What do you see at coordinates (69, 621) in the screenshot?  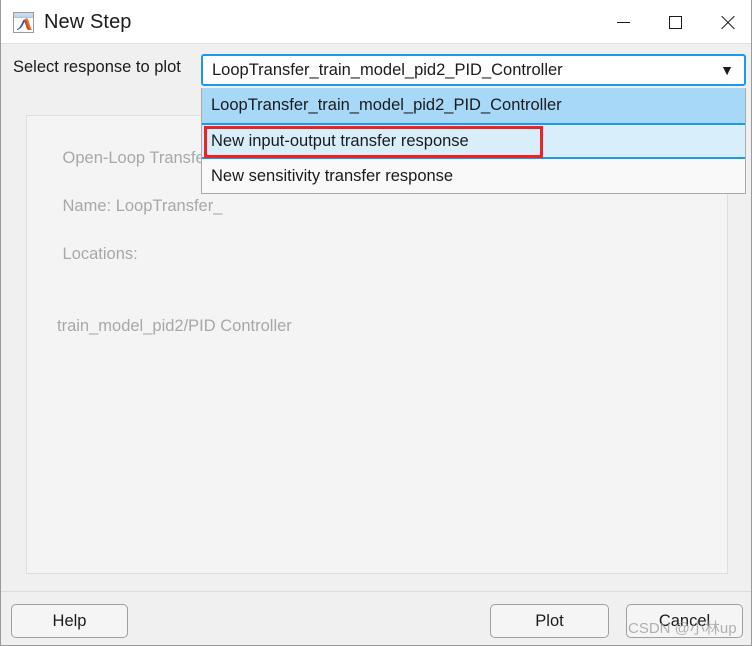 I see `help-button: Help` at bounding box center [69, 621].